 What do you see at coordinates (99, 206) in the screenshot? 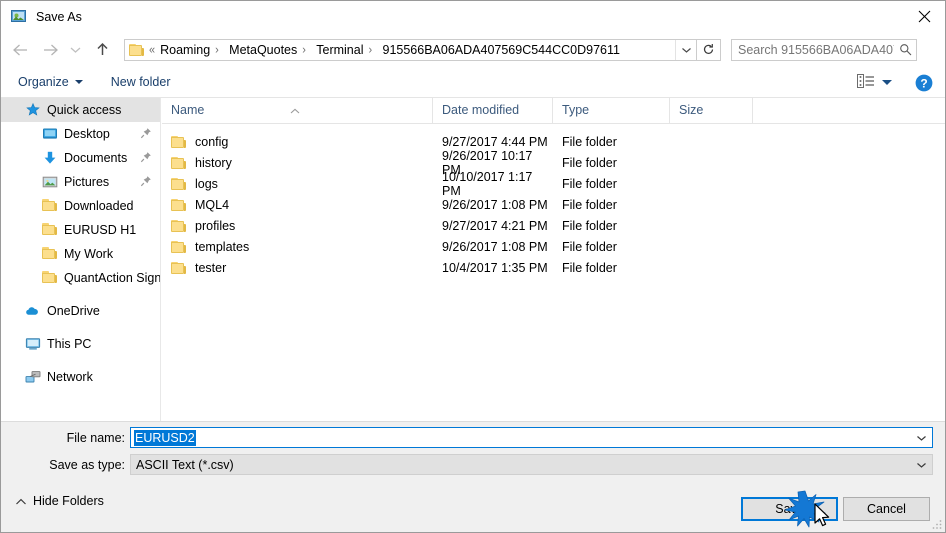
I see `sidebar-item-label: Downloaded` at bounding box center [99, 206].